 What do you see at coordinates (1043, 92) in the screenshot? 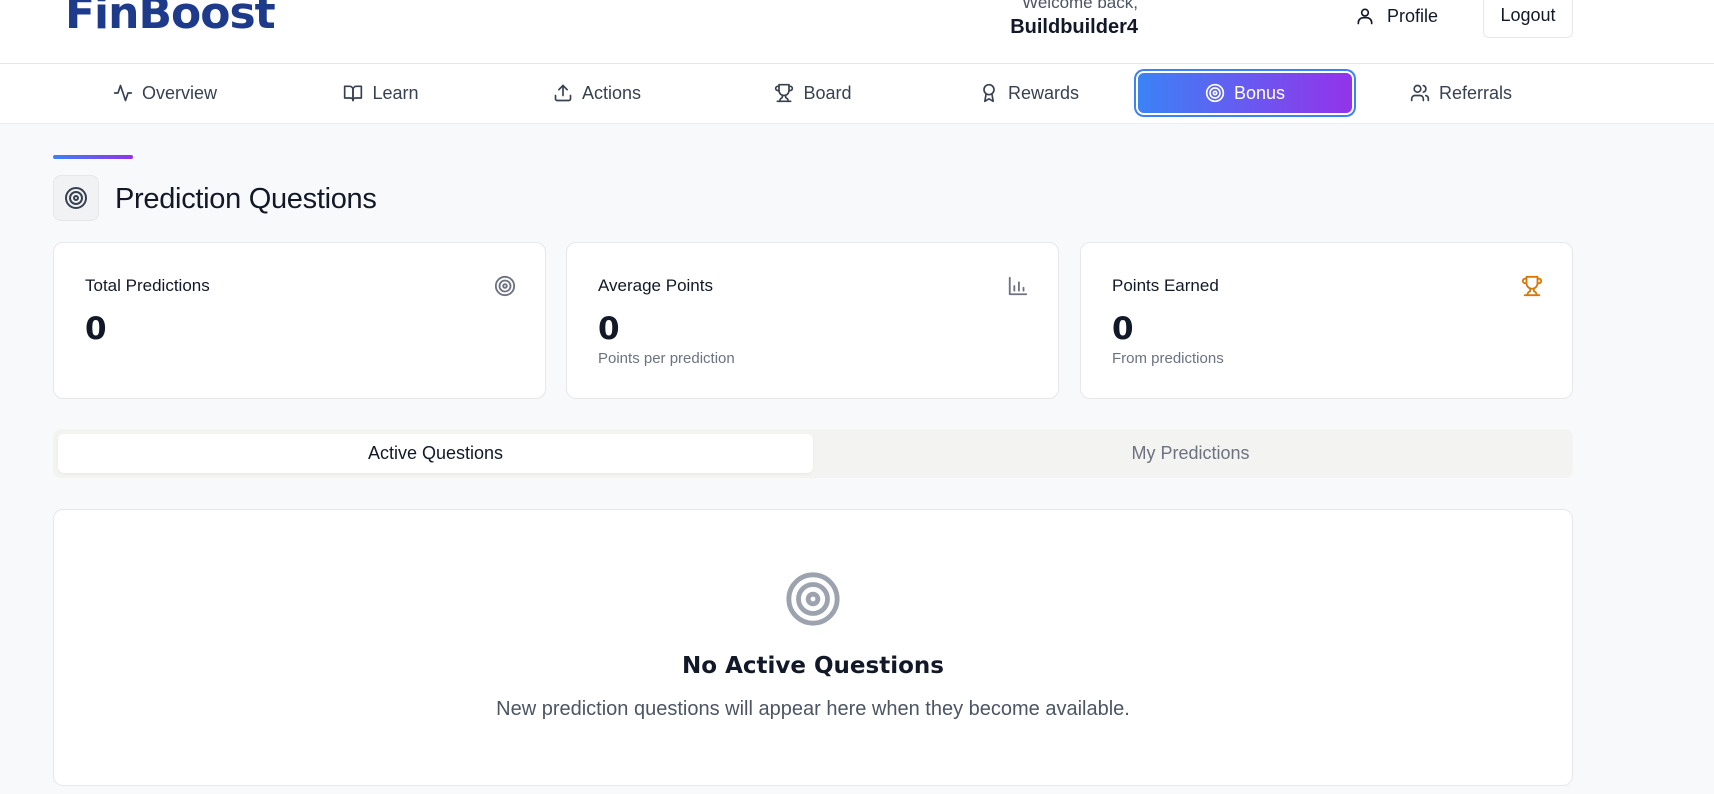
I see `nav-label-rewards: Rewards` at bounding box center [1043, 92].